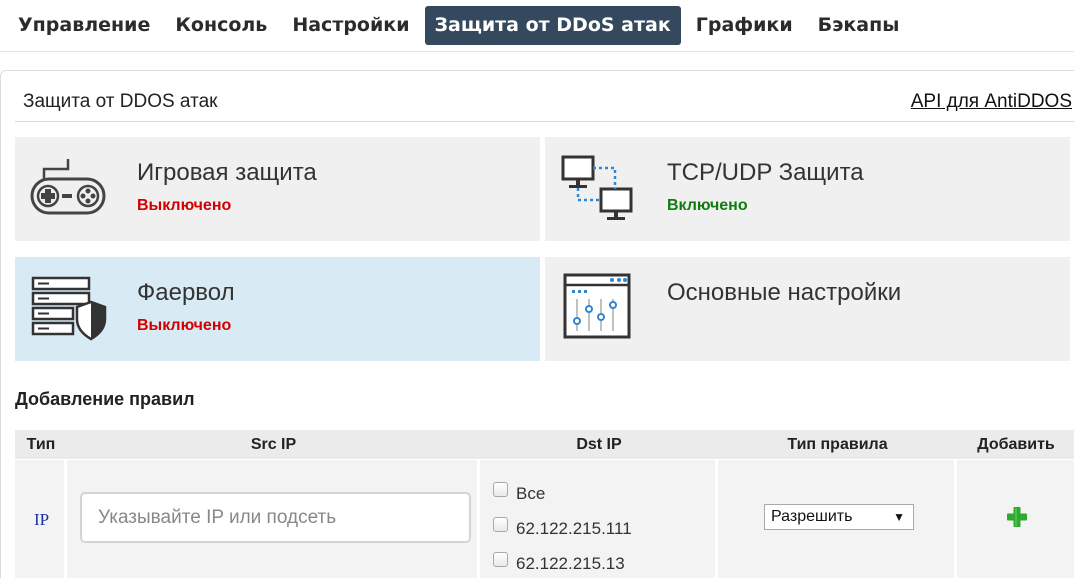 This screenshot has width=1074, height=578. I want to click on dst-ip-cell: Все 62.122.215.111 62.122.215.13, so click(599, 519).